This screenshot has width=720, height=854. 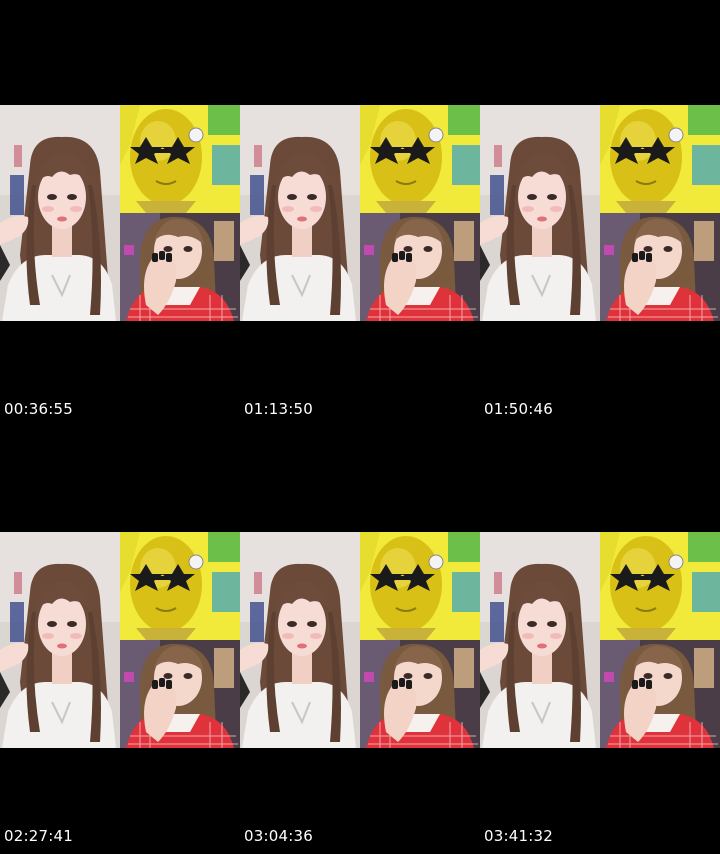 What do you see at coordinates (38, 409) in the screenshot?
I see `timestamp-label: 00:36:55` at bounding box center [38, 409].